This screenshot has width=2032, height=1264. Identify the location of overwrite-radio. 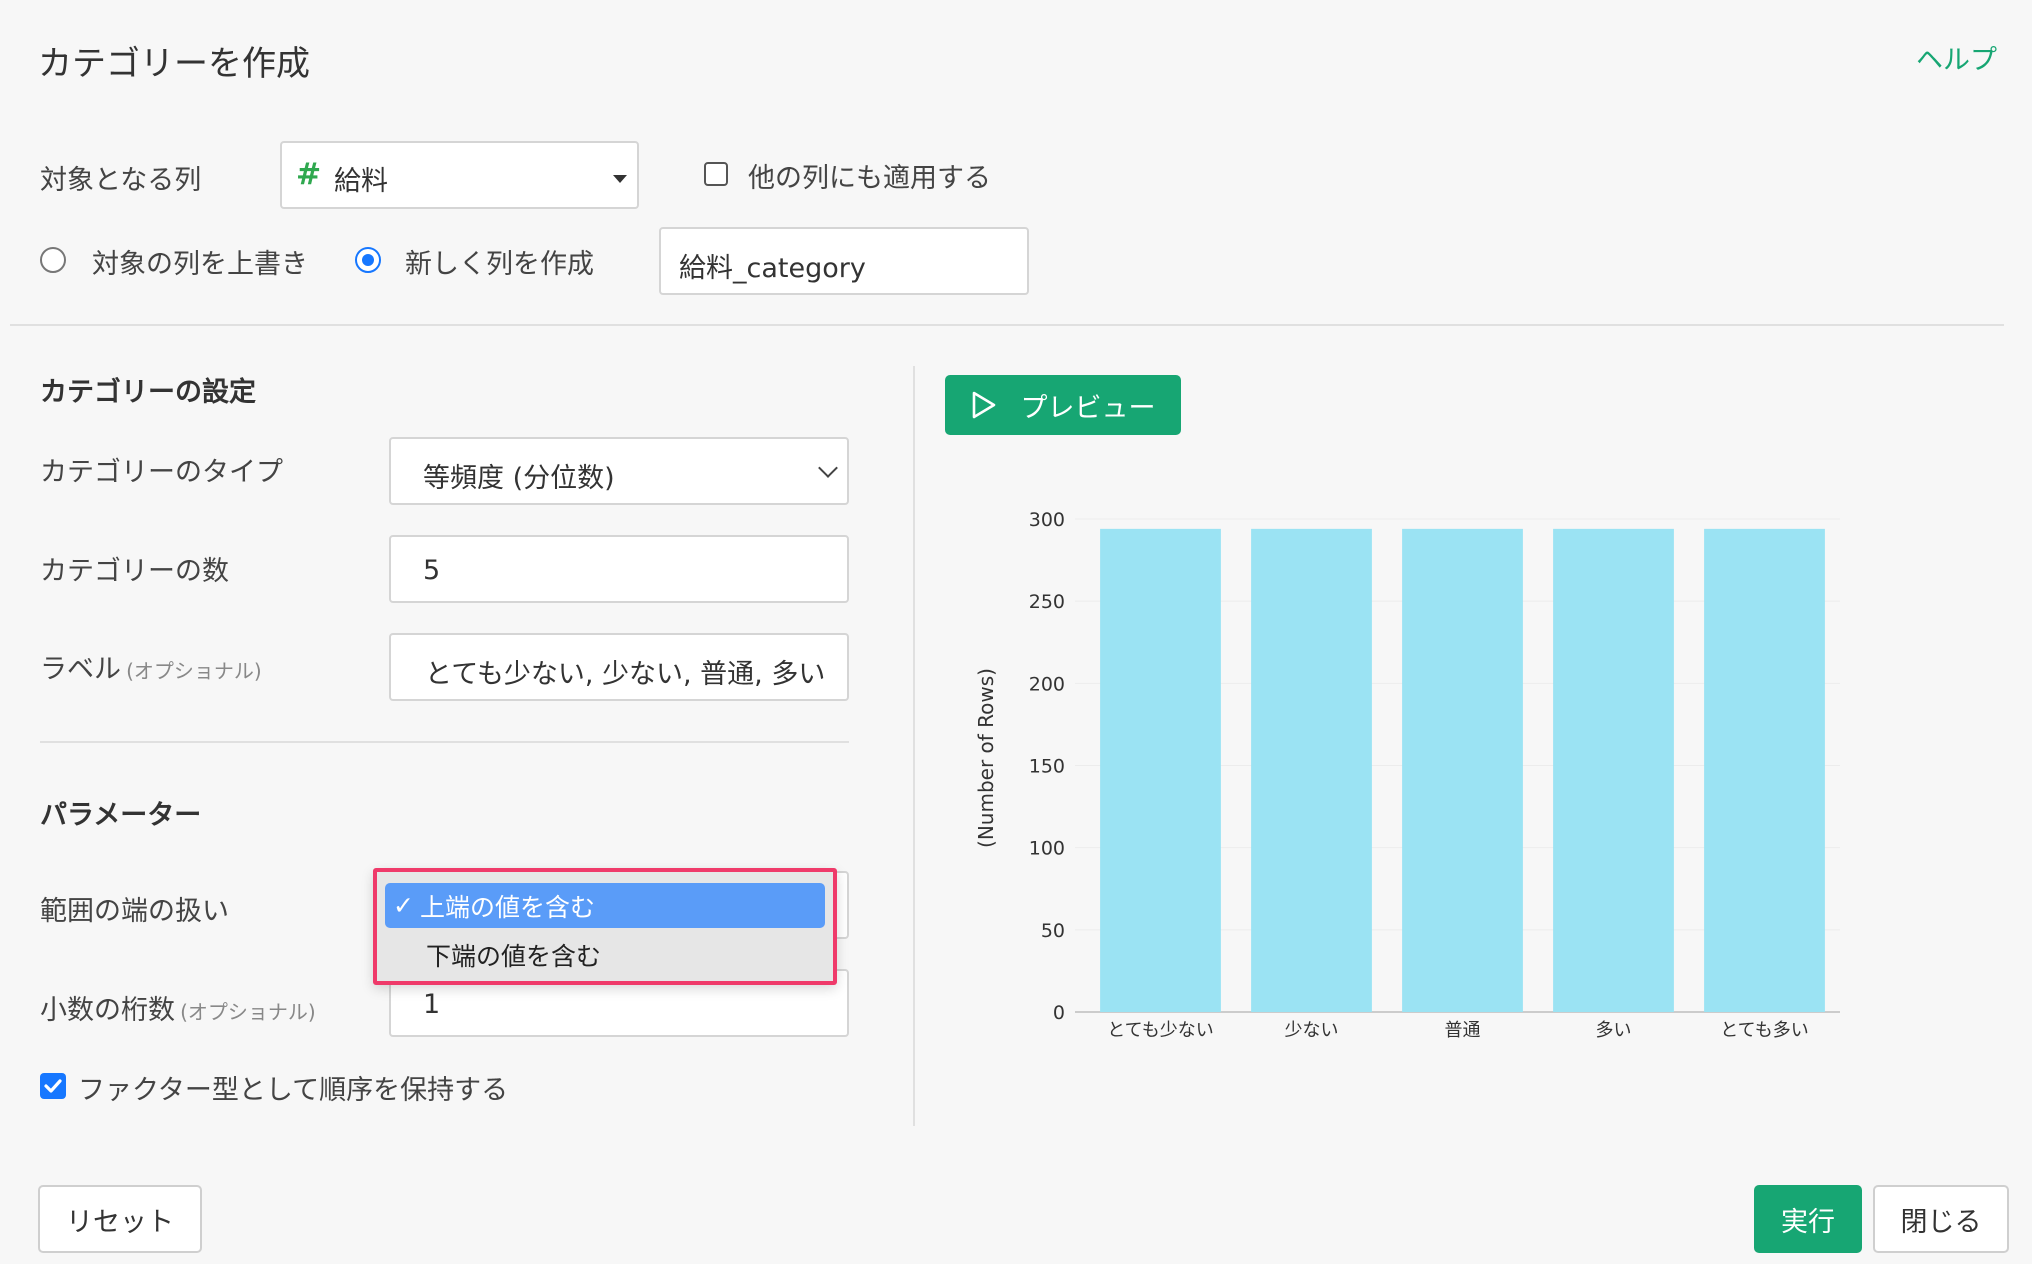
(53, 260).